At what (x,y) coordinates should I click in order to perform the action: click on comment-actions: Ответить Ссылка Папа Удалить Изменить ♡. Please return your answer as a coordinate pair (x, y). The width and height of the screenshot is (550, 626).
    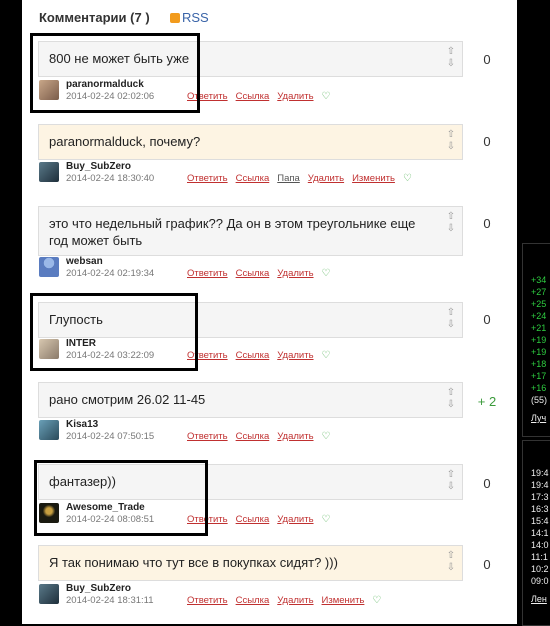
    Looking at the image, I should click on (299, 178).